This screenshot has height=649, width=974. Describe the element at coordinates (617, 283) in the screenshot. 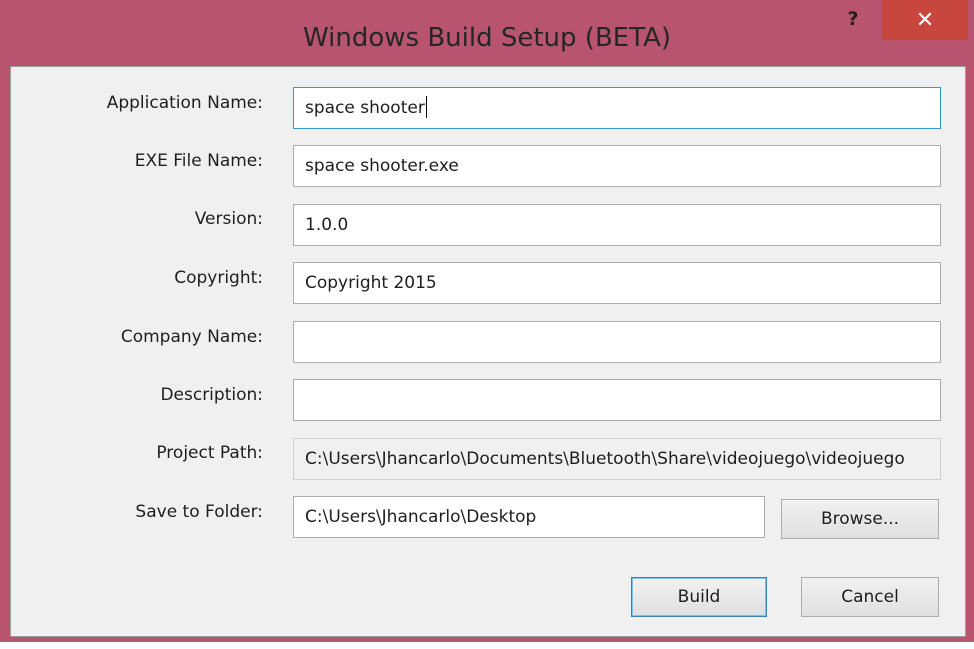

I see `copyright-input: Copyright 2015` at that location.